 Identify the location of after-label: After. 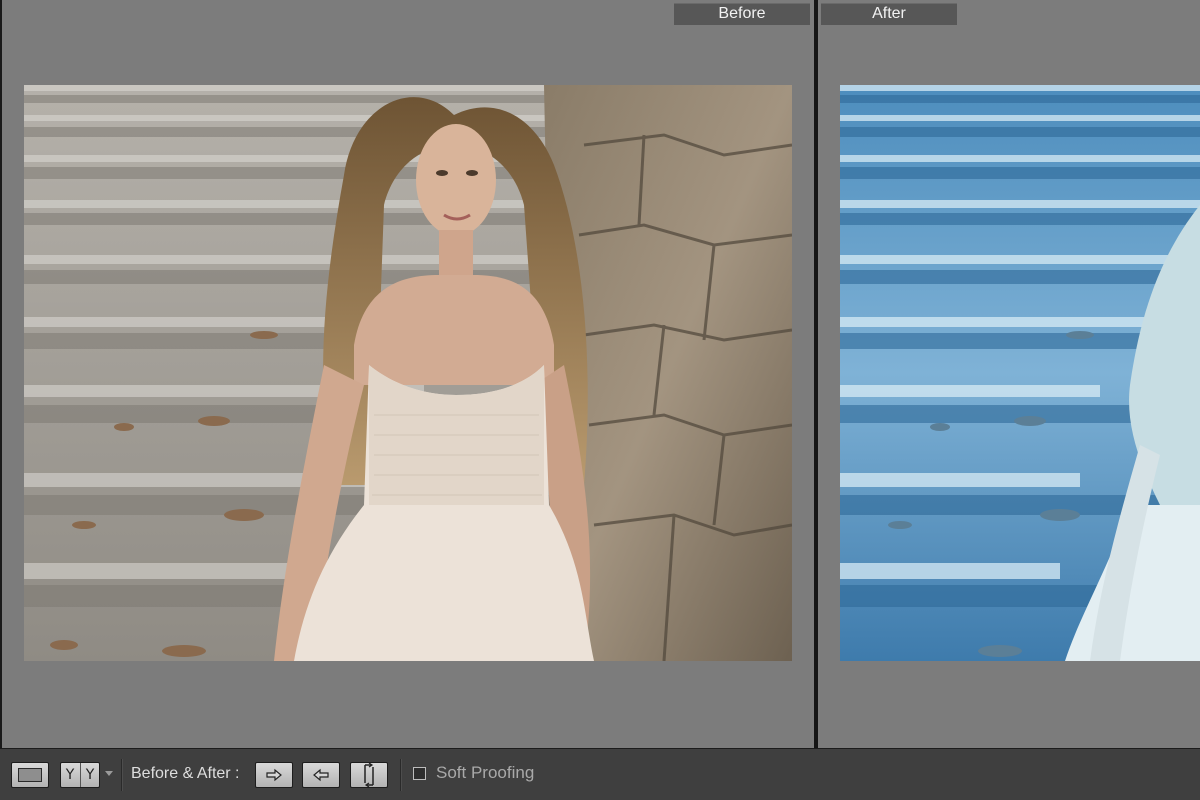
(889, 14).